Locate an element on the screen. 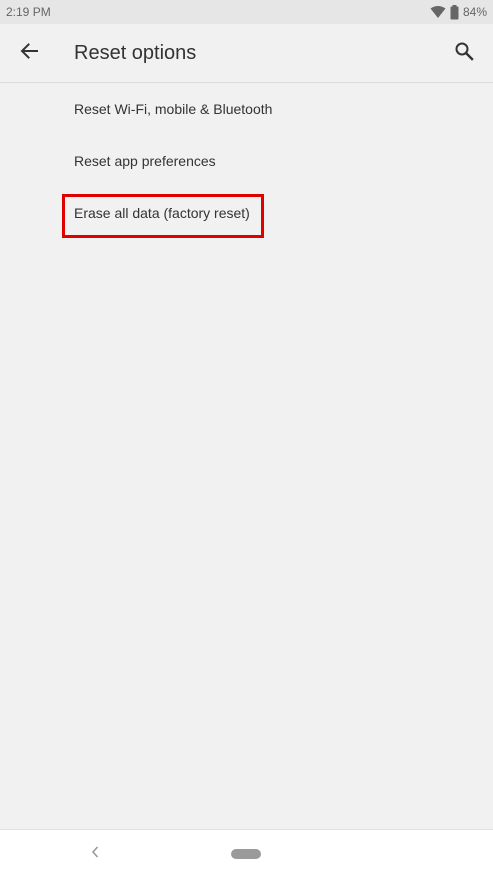 This screenshot has height=879, width=493. nav-back-button is located at coordinates (95, 854).